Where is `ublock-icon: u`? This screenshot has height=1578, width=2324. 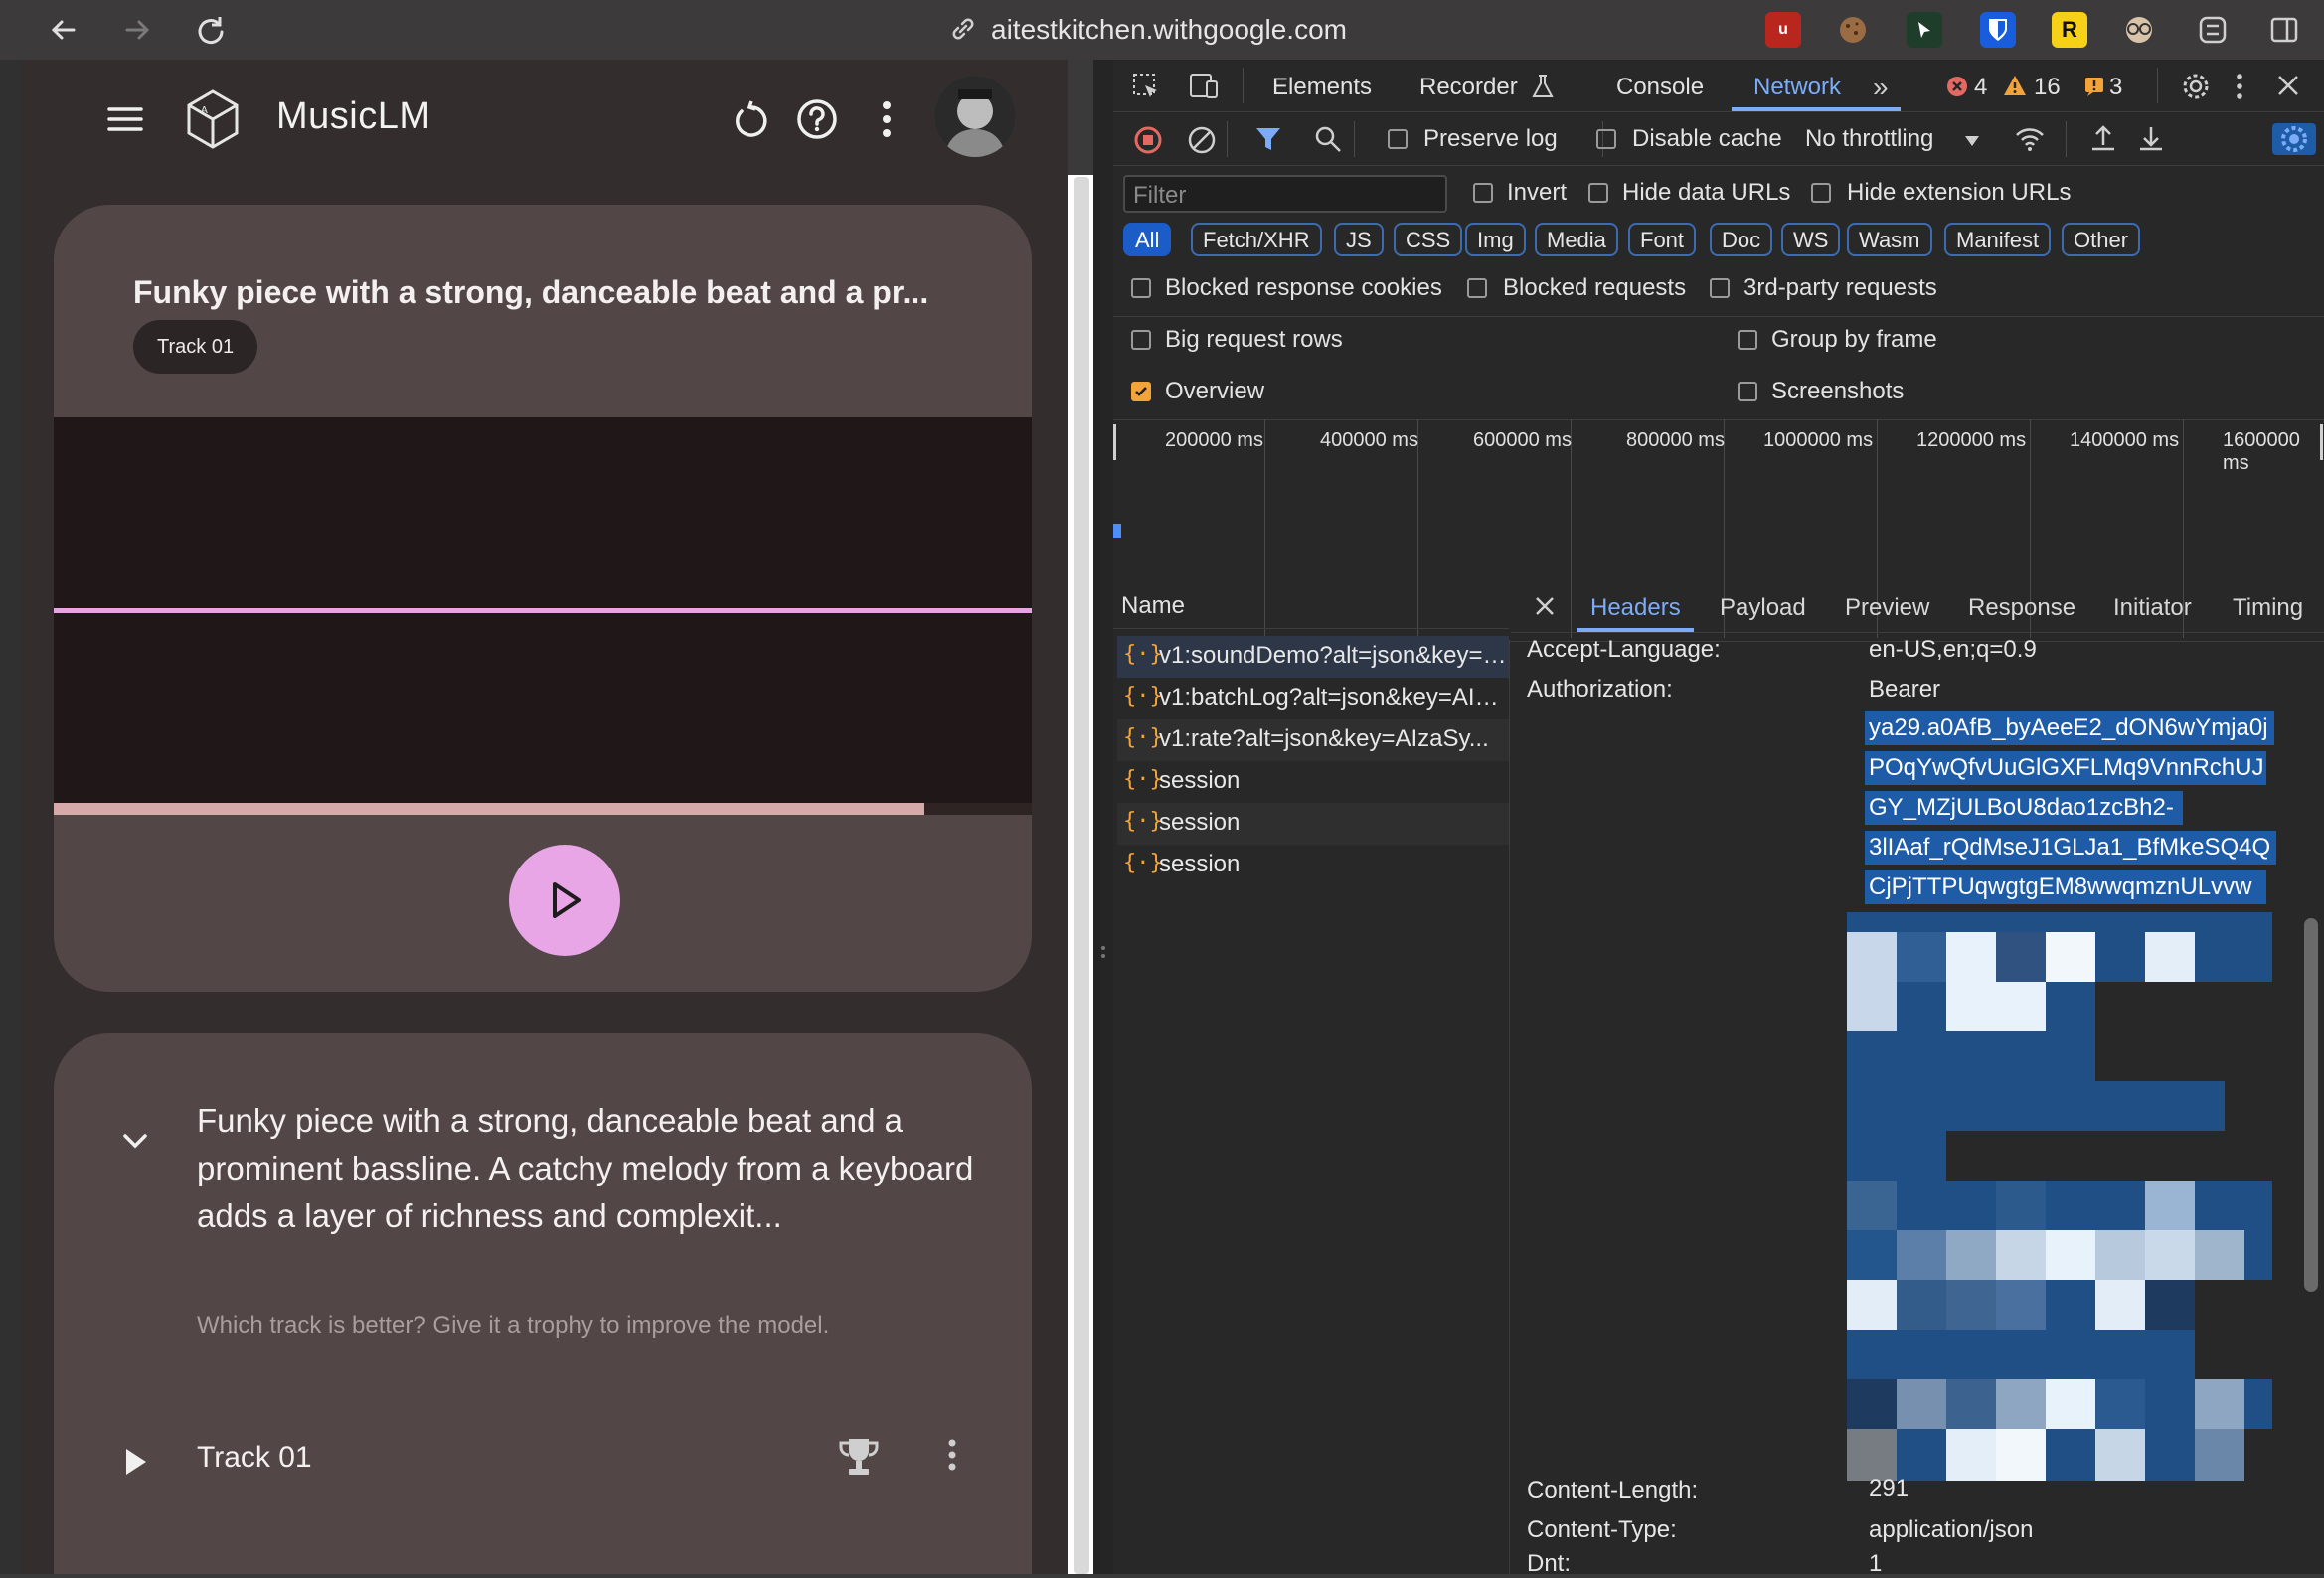
ublock-icon: u is located at coordinates (1783, 30).